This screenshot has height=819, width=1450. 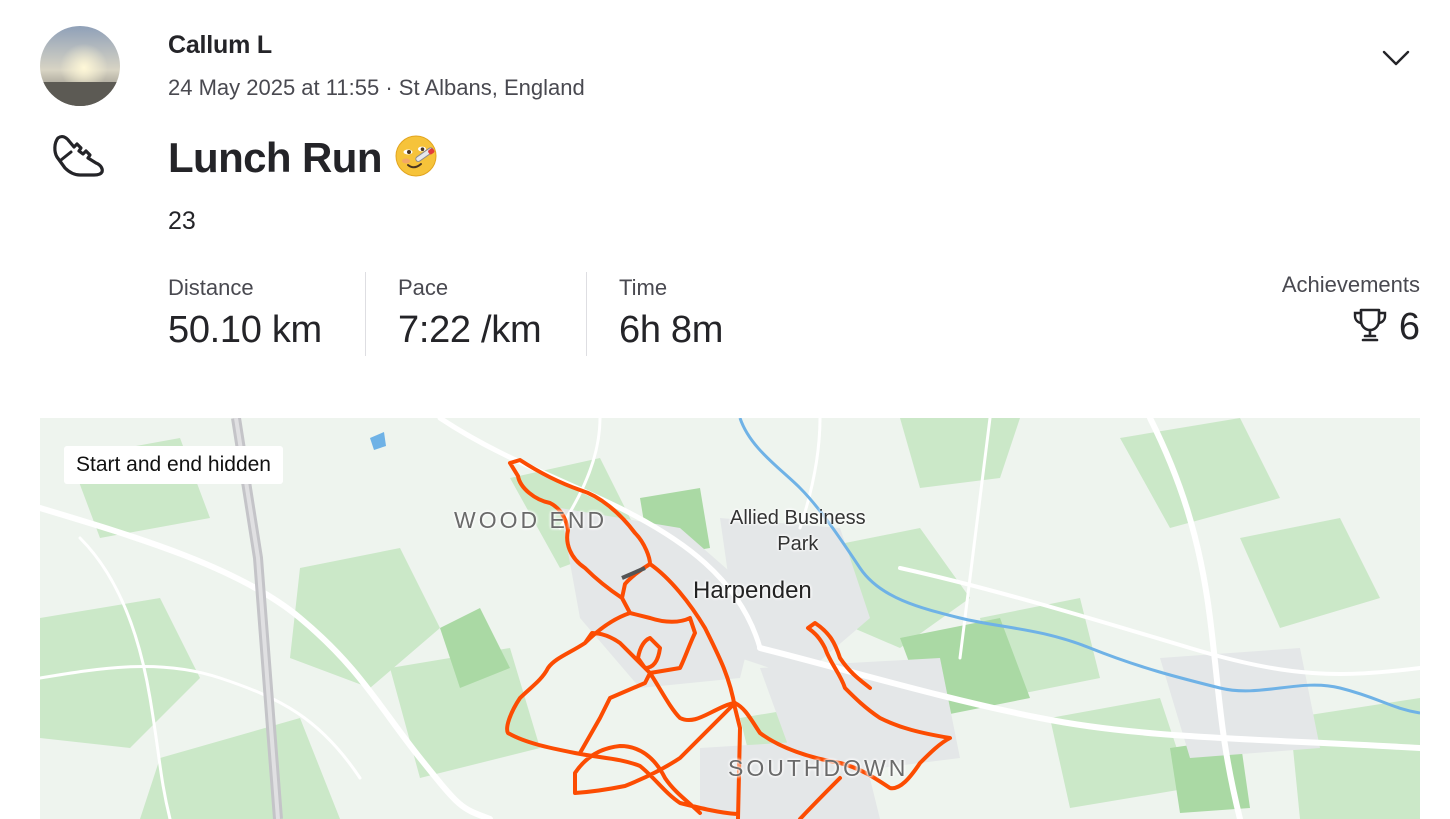 I want to click on achievements: Achievements 6, so click(x=1351, y=310).